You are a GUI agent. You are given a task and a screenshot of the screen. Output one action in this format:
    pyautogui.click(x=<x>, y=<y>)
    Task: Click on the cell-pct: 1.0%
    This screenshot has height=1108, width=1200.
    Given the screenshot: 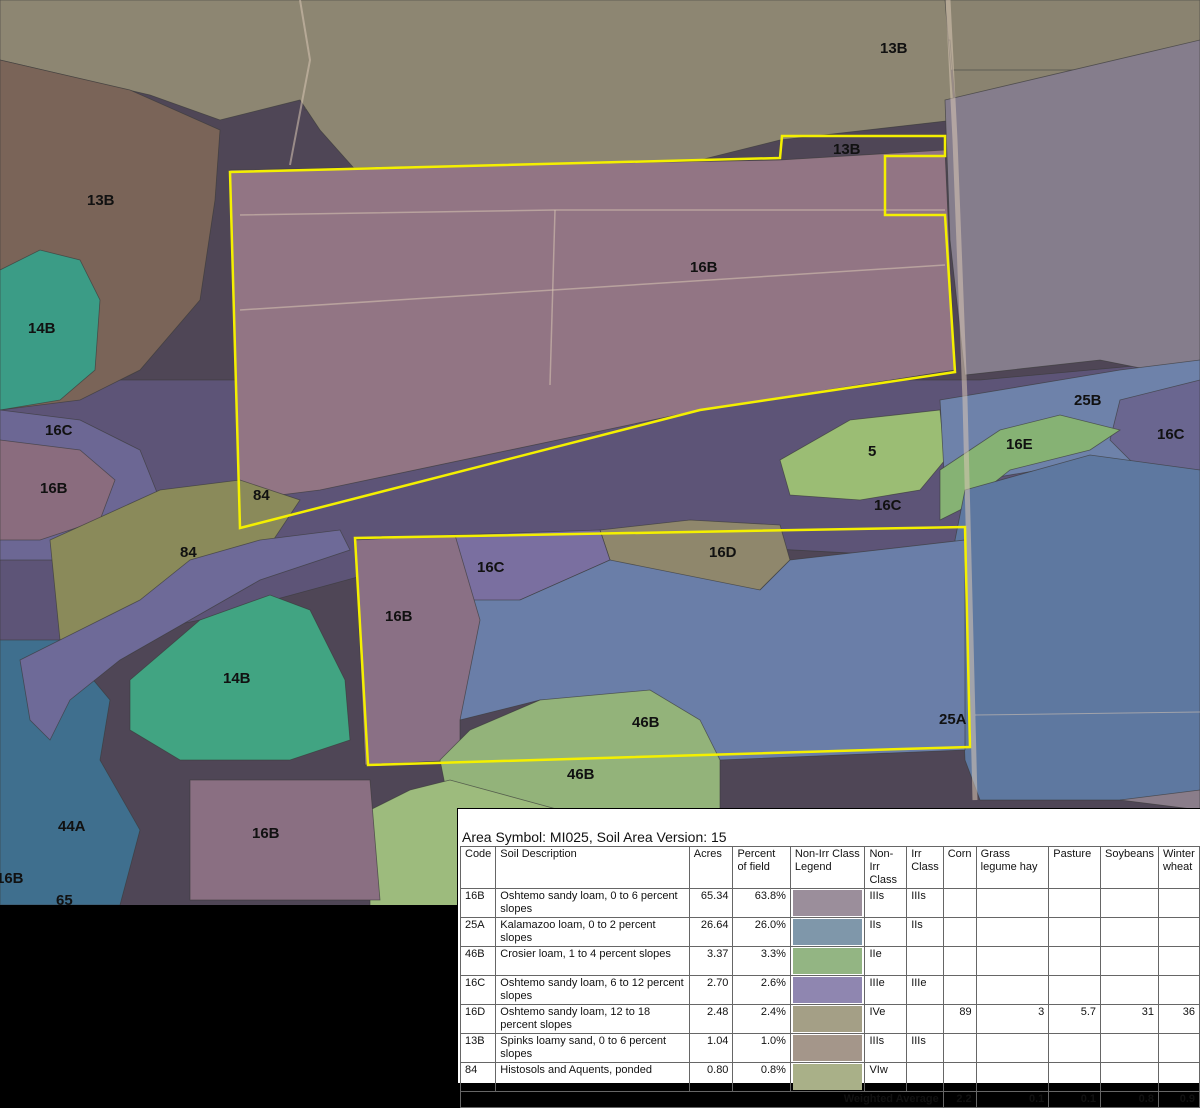 What is the action you would take?
    pyautogui.click(x=761, y=1048)
    